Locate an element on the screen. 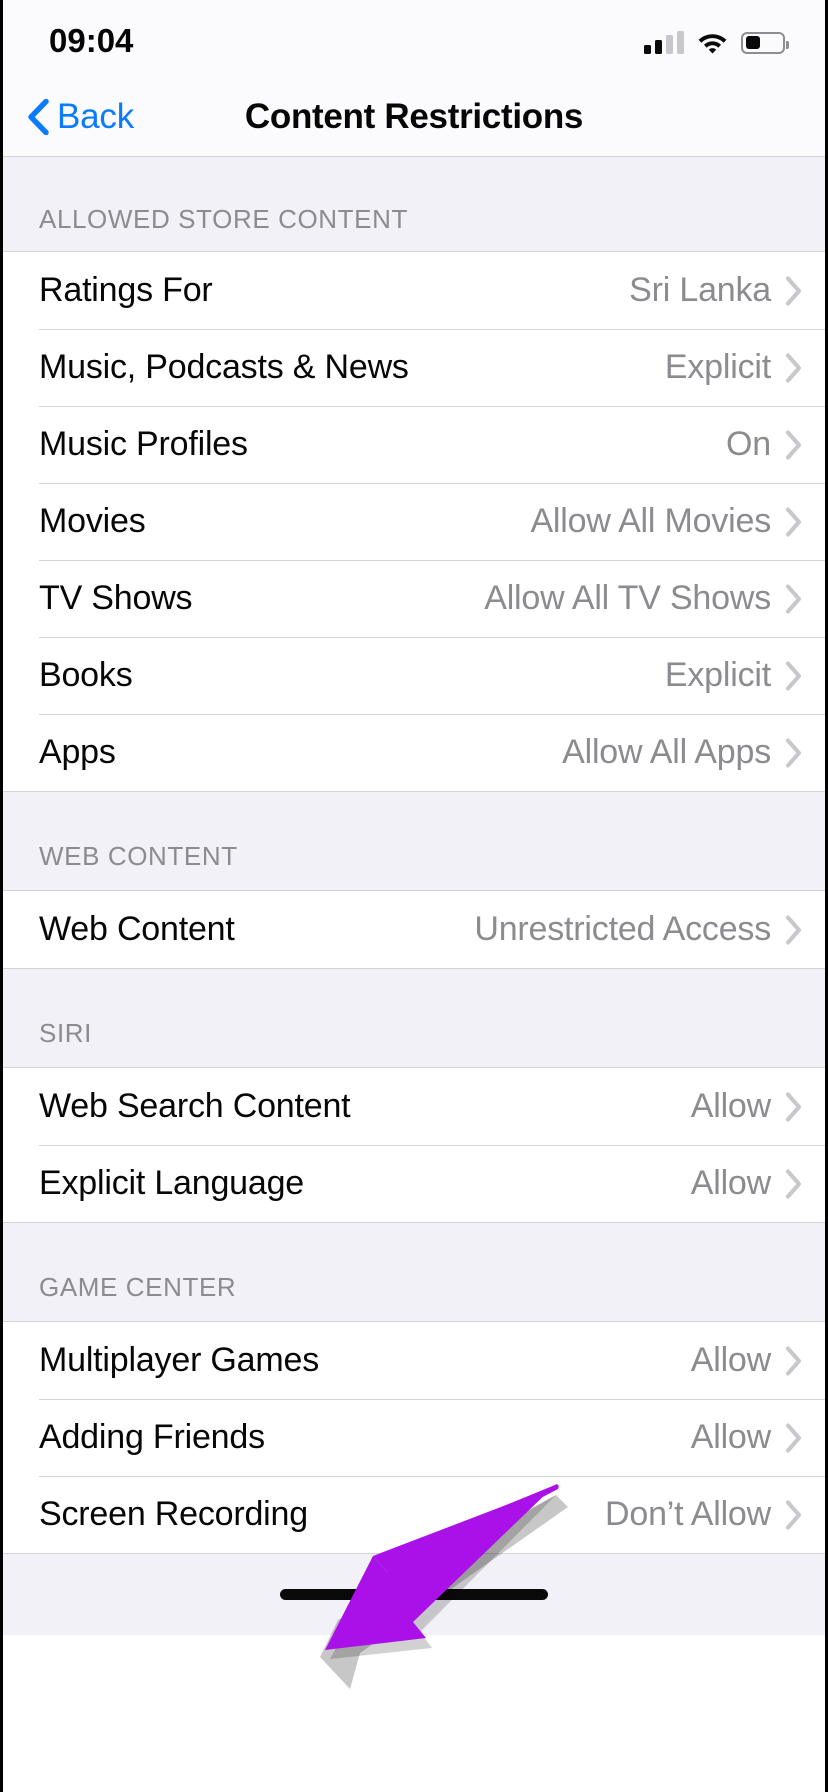 This screenshot has height=1792, width=828. row-web-content: Web Content Unrestricted Access is located at coordinates (414, 929).